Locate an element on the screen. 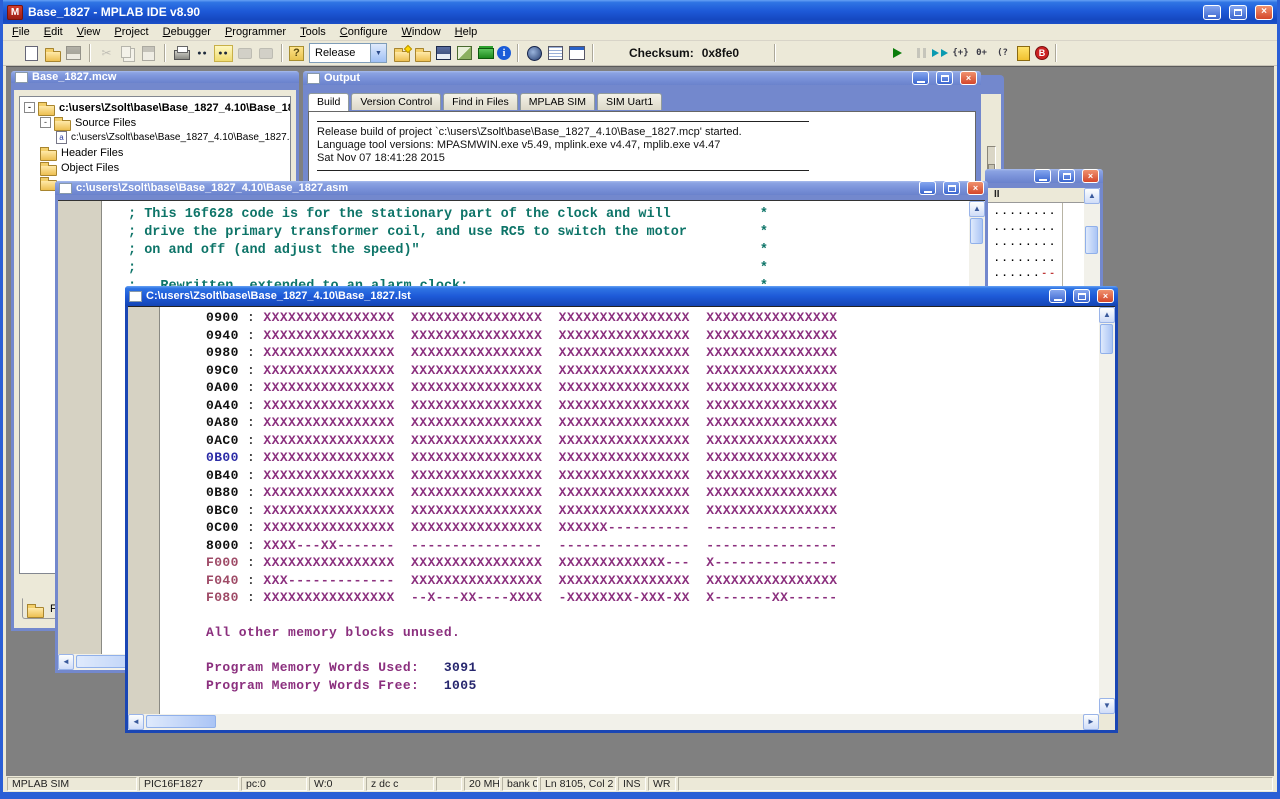 The height and width of the screenshot is (799, 1280). find-icon: ●● is located at coordinates (202, 53).